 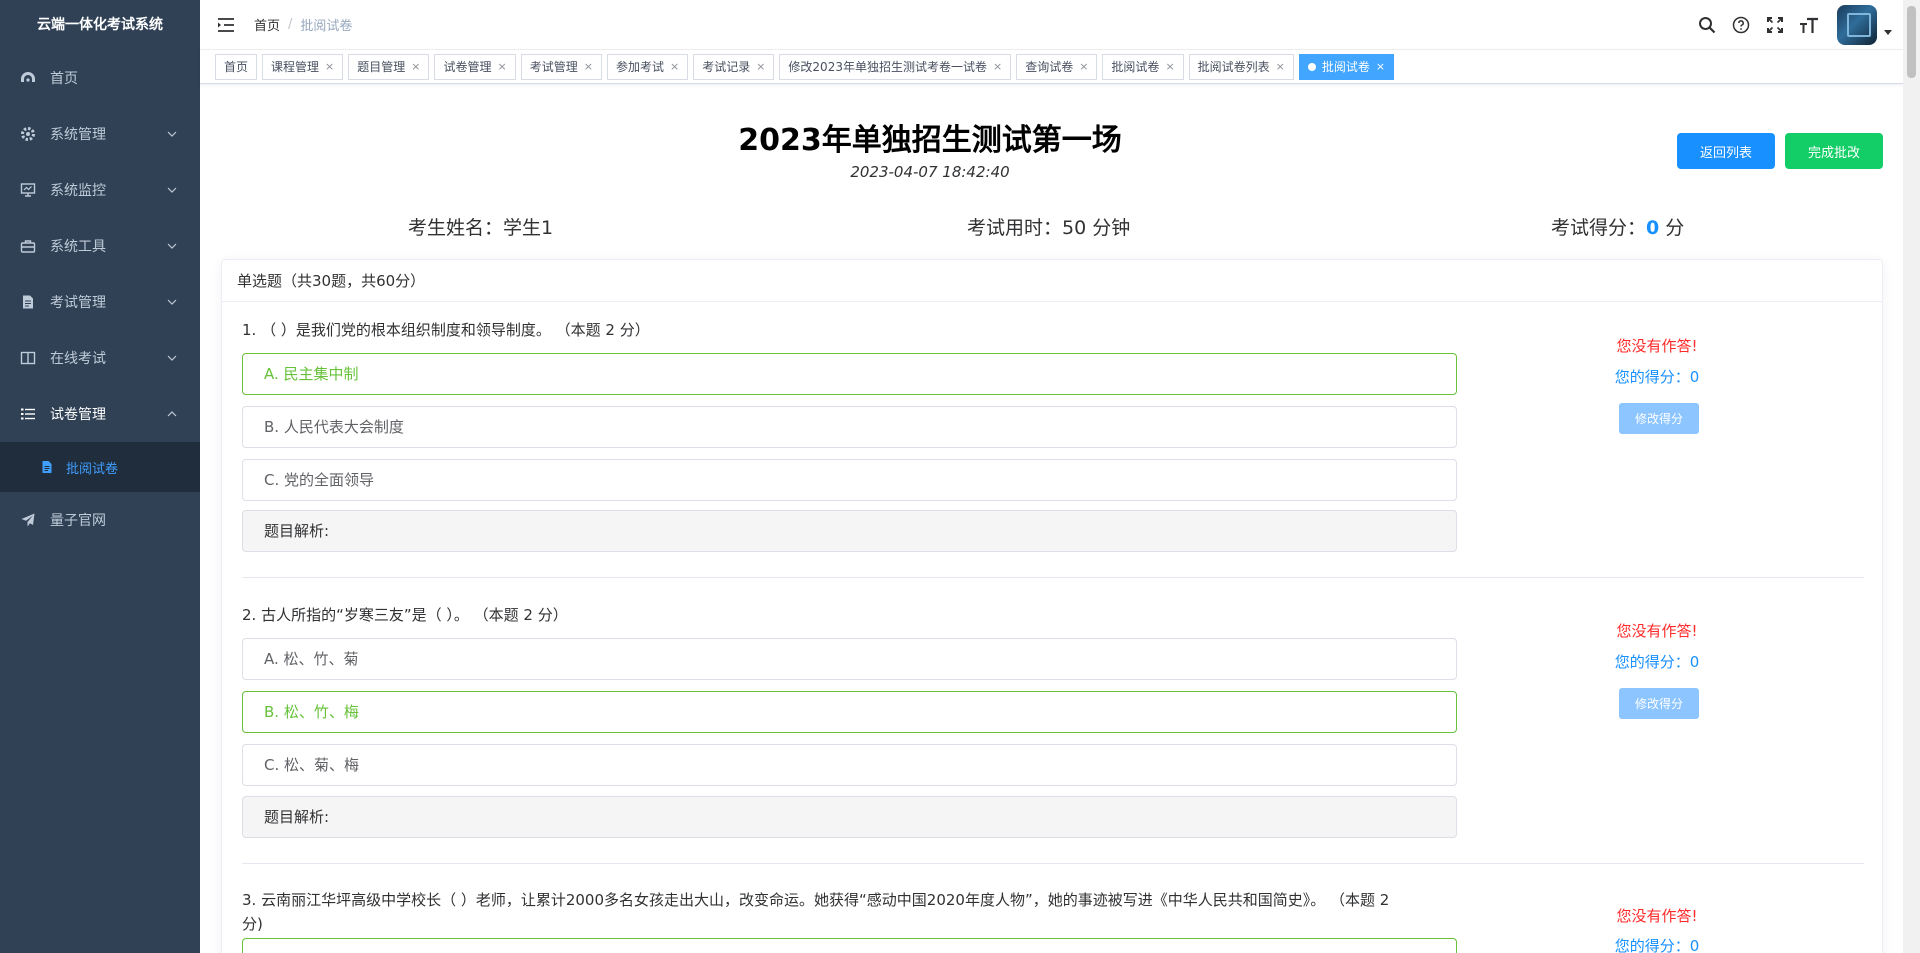 What do you see at coordinates (28, 246) in the screenshot?
I see `toolbox-icon` at bounding box center [28, 246].